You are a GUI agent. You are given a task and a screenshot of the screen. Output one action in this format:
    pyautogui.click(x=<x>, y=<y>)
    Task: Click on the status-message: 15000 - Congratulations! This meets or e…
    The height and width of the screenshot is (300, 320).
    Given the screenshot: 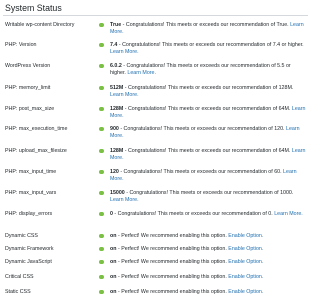 What is the action you would take?
    pyautogui.click(x=208, y=197)
    